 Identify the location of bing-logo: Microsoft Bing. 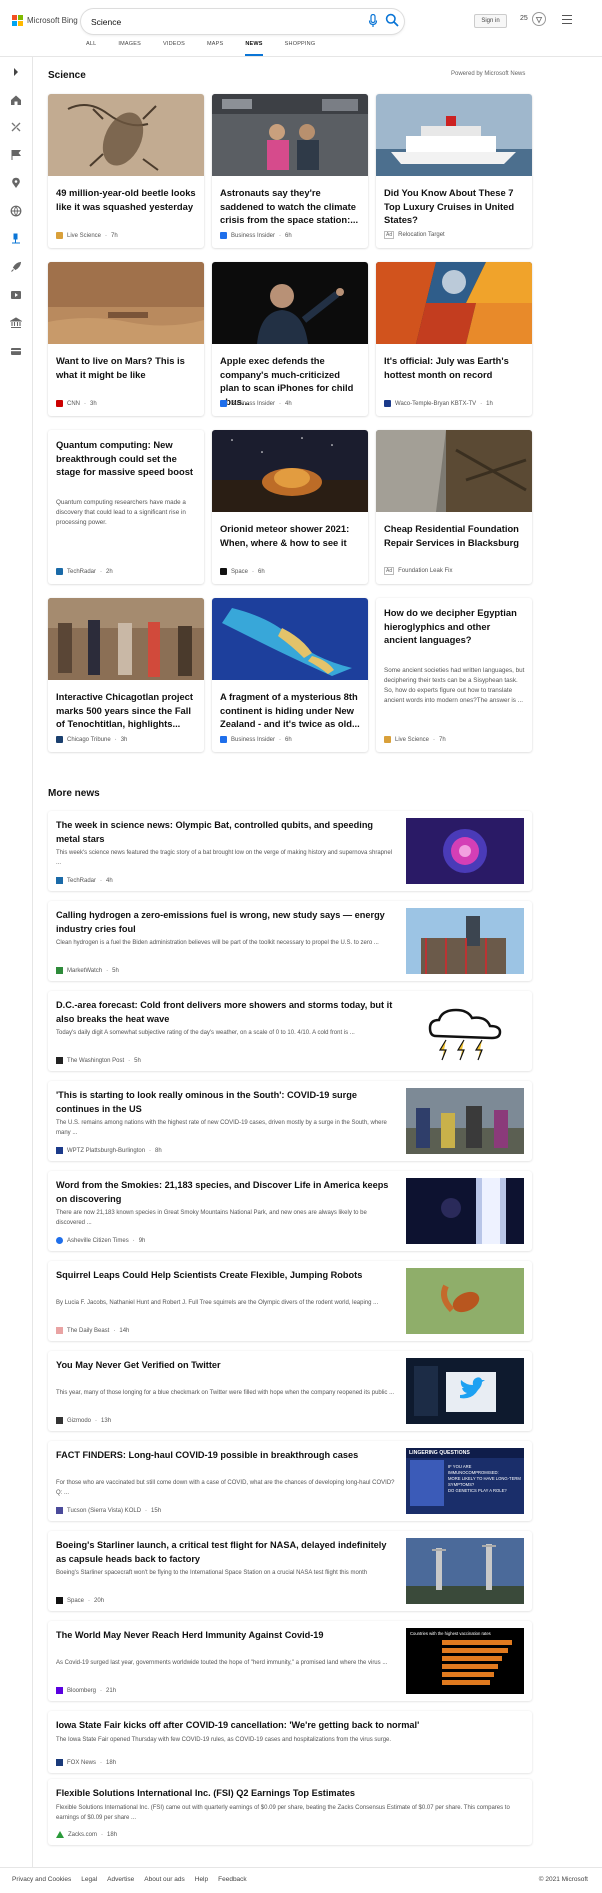
(45, 20).